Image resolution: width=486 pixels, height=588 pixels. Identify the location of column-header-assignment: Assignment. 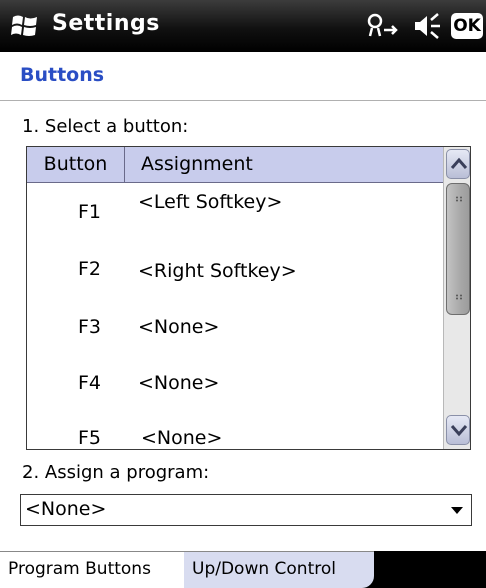
(197, 164).